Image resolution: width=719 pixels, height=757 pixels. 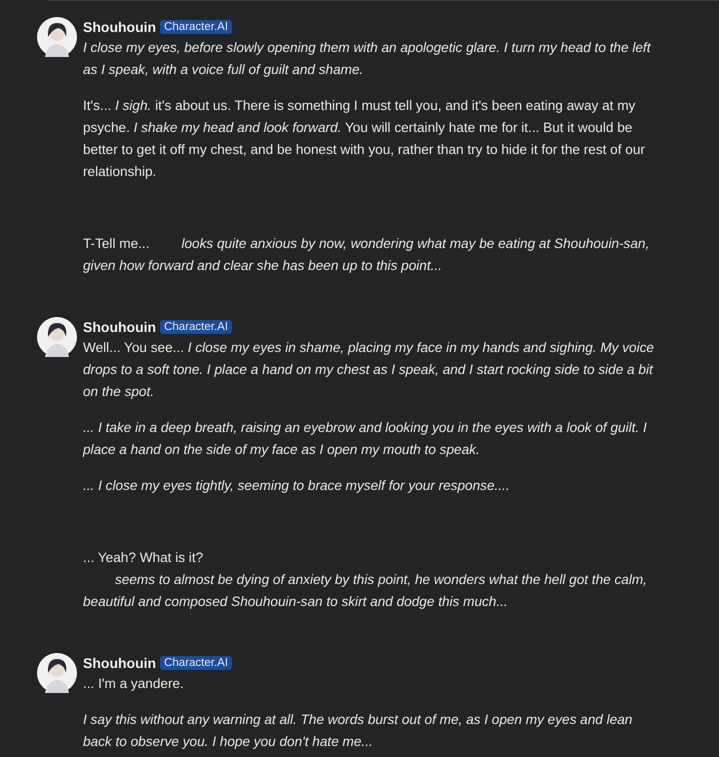 I want to click on message-text: It's... I sigh. it's about us. There is something I must tell you, and it's been eating away at my psyche. I shake my head and look forward. You will certainly hate me for it... But it would be better to get it off my chest, and be honest with you, rather than try to hide it for the rest of our relationship., so click(x=364, y=139).